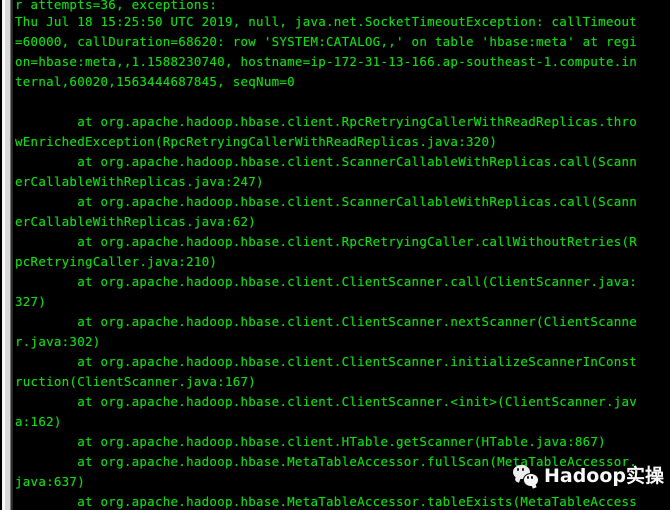  I want to click on console-line: 327), so click(31, 301).